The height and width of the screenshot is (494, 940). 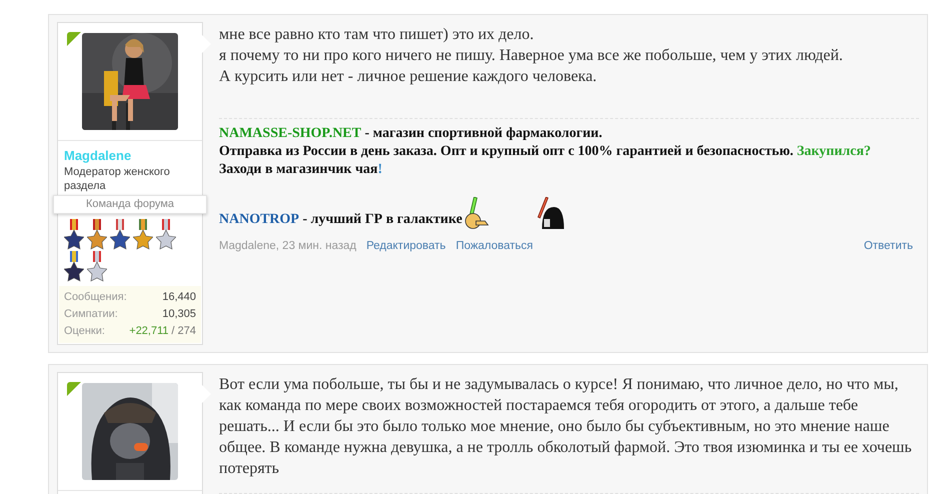 What do you see at coordinates (408, 77) in the screenshot?
I see `message-text: А курсить или нет - личное решение каждого человека.` at bounding box center [408, 77].